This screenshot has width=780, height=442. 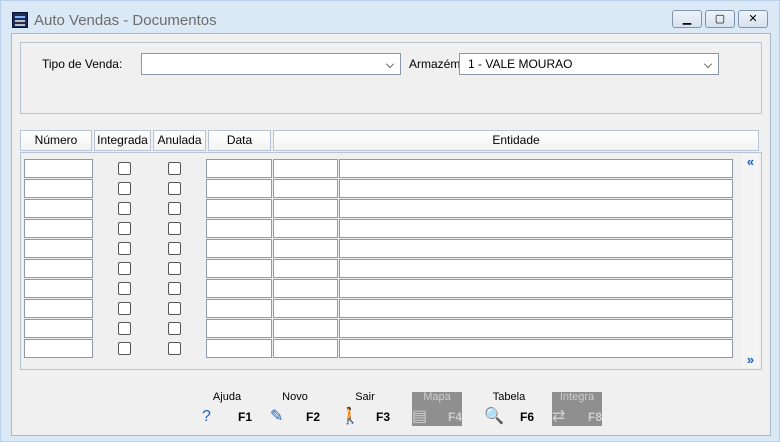 What do you see at coordinates (750, 261) in the screenshot?
I see `grid-scrollbar: « »` at bounding box center [750, 261].